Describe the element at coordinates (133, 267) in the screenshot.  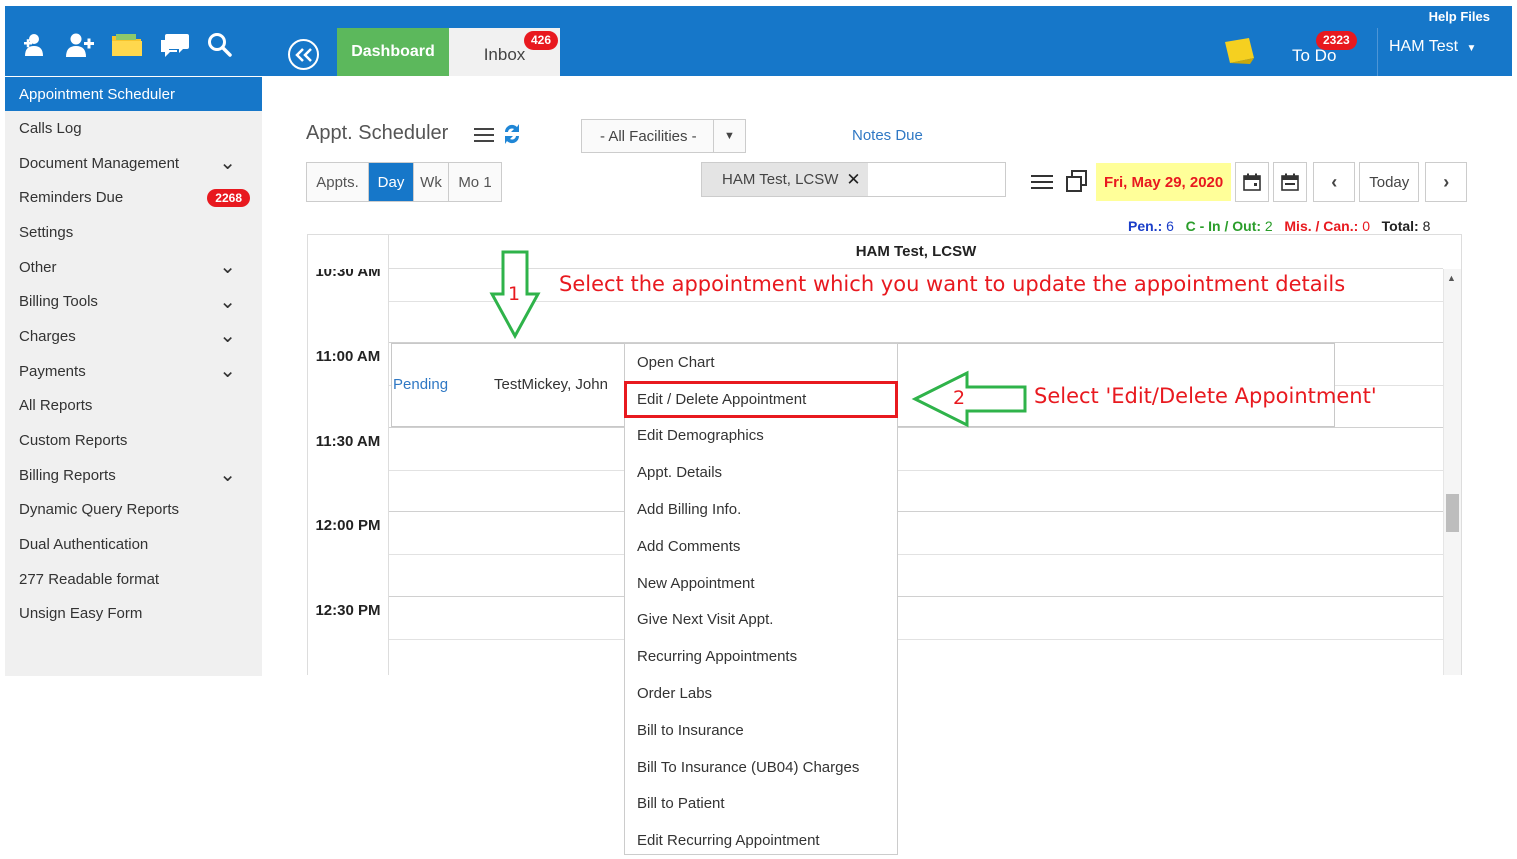
I see `sidebar-item-other: Other ⌄` at that location.